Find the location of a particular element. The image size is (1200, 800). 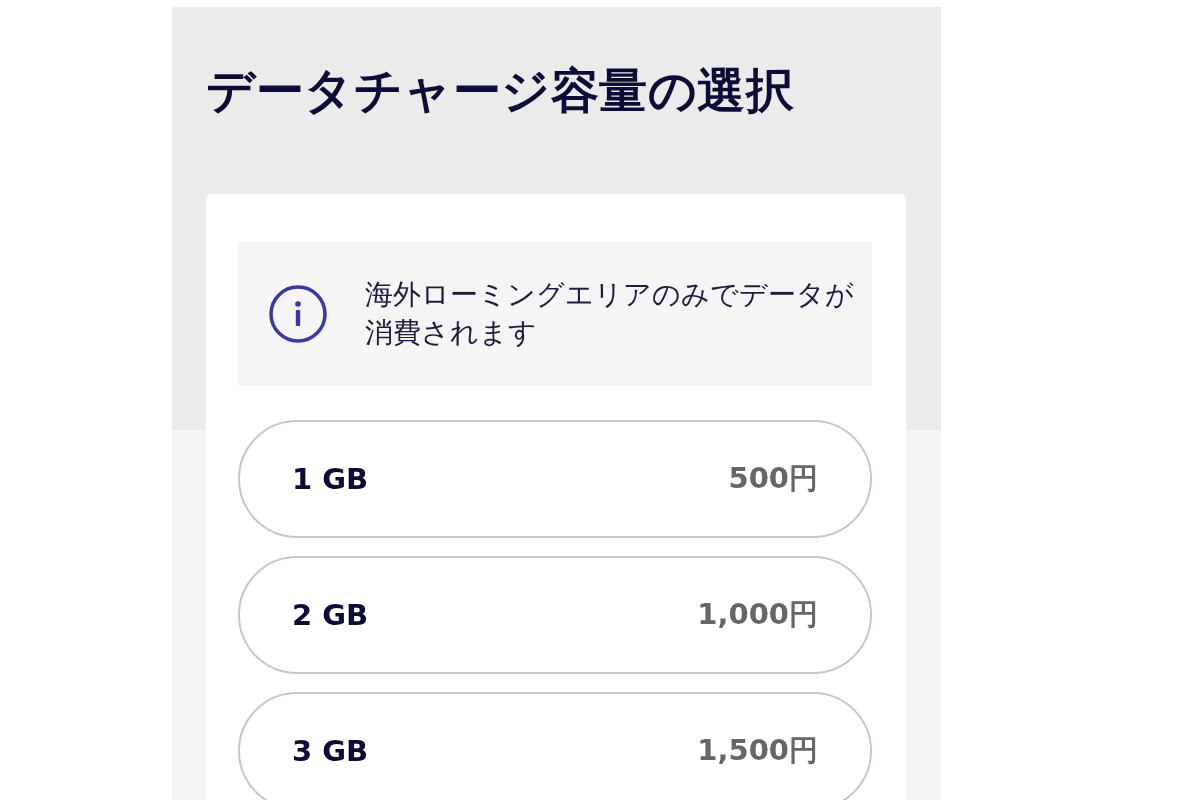

data-plan-option: 1 GB 500円 is located at coordinates (555, 479).